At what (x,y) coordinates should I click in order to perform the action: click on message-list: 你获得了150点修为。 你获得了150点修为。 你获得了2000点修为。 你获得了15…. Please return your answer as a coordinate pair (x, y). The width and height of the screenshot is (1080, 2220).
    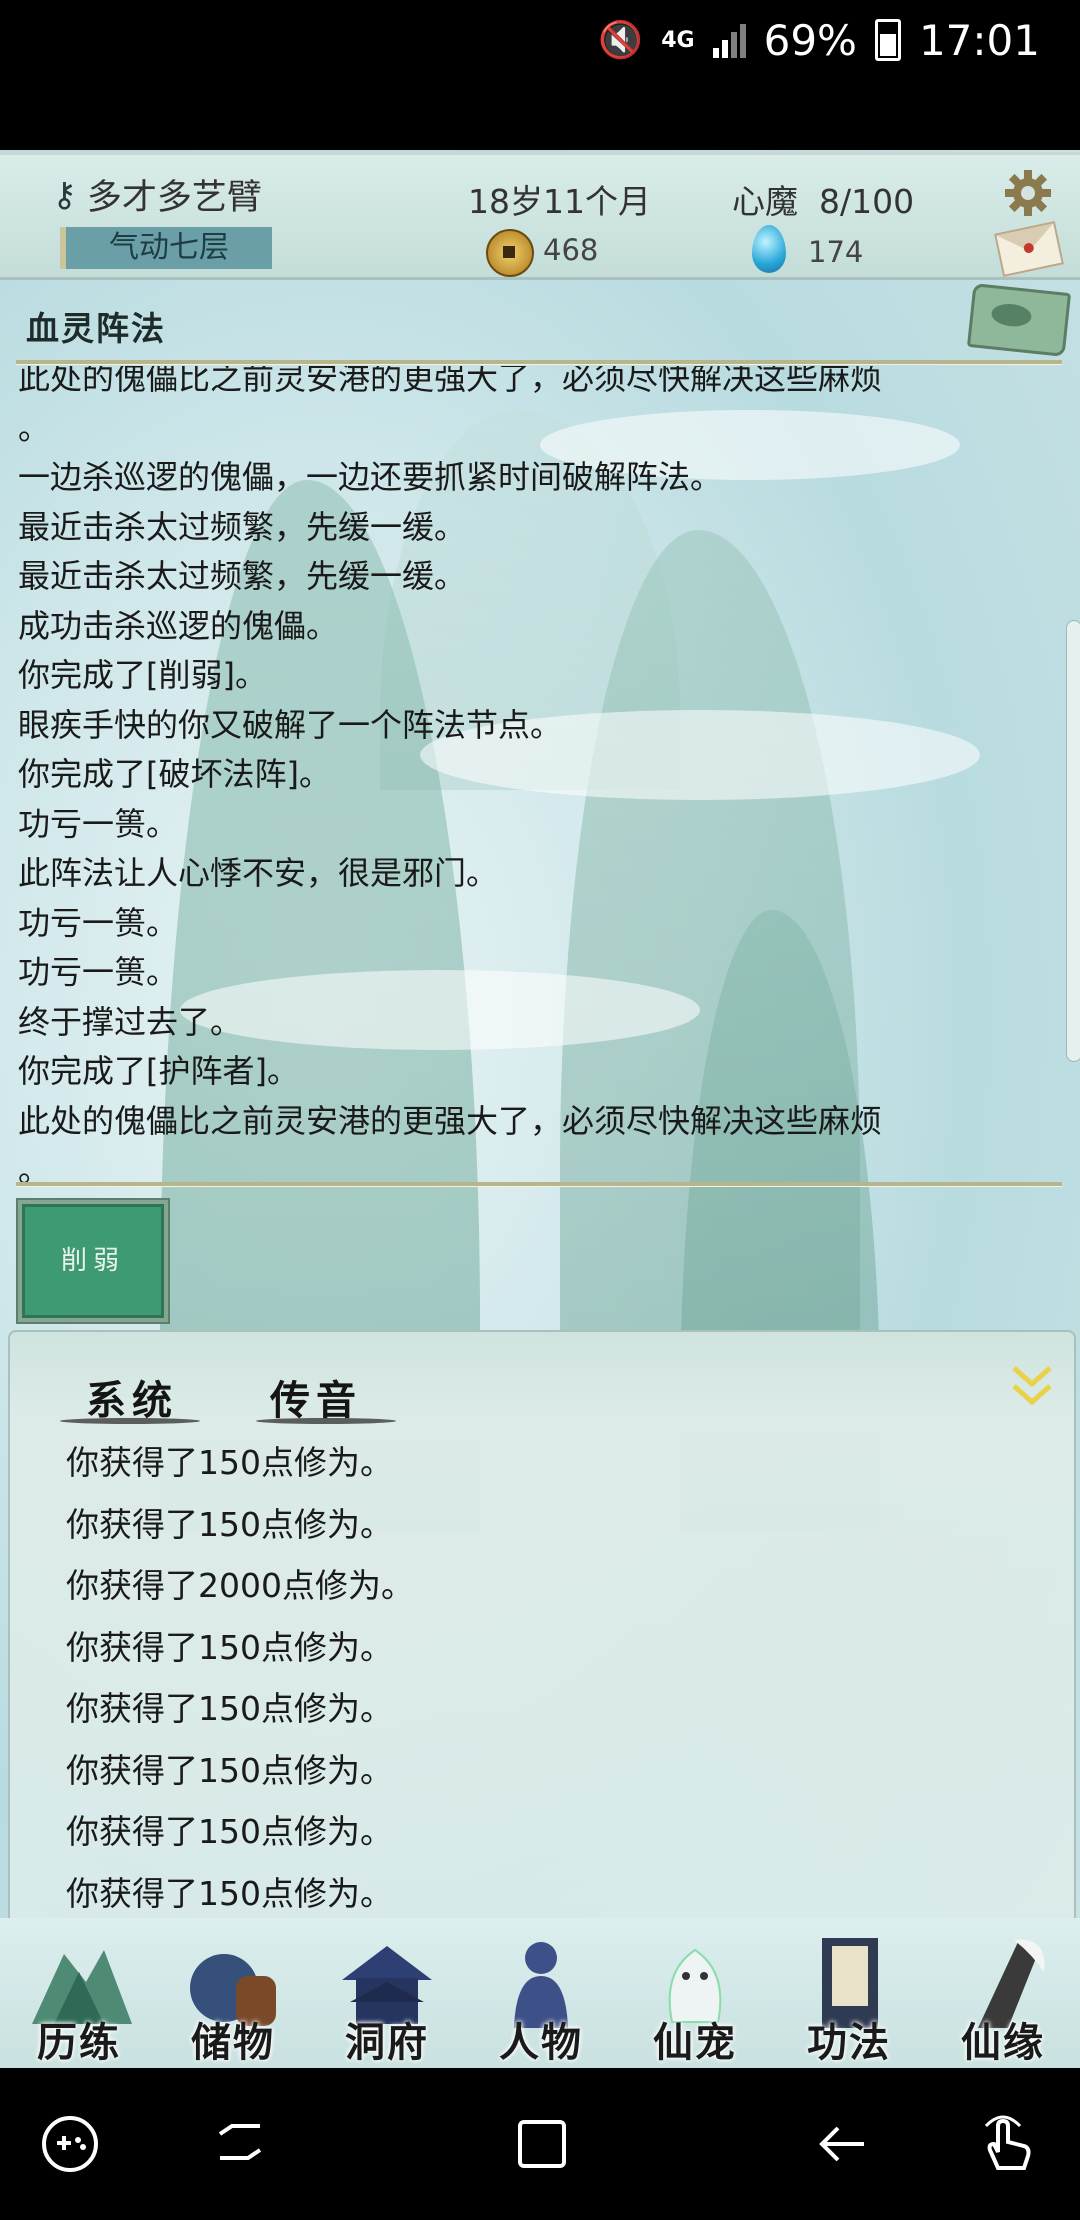
    Looking at the image, I should click on (240, 1678).